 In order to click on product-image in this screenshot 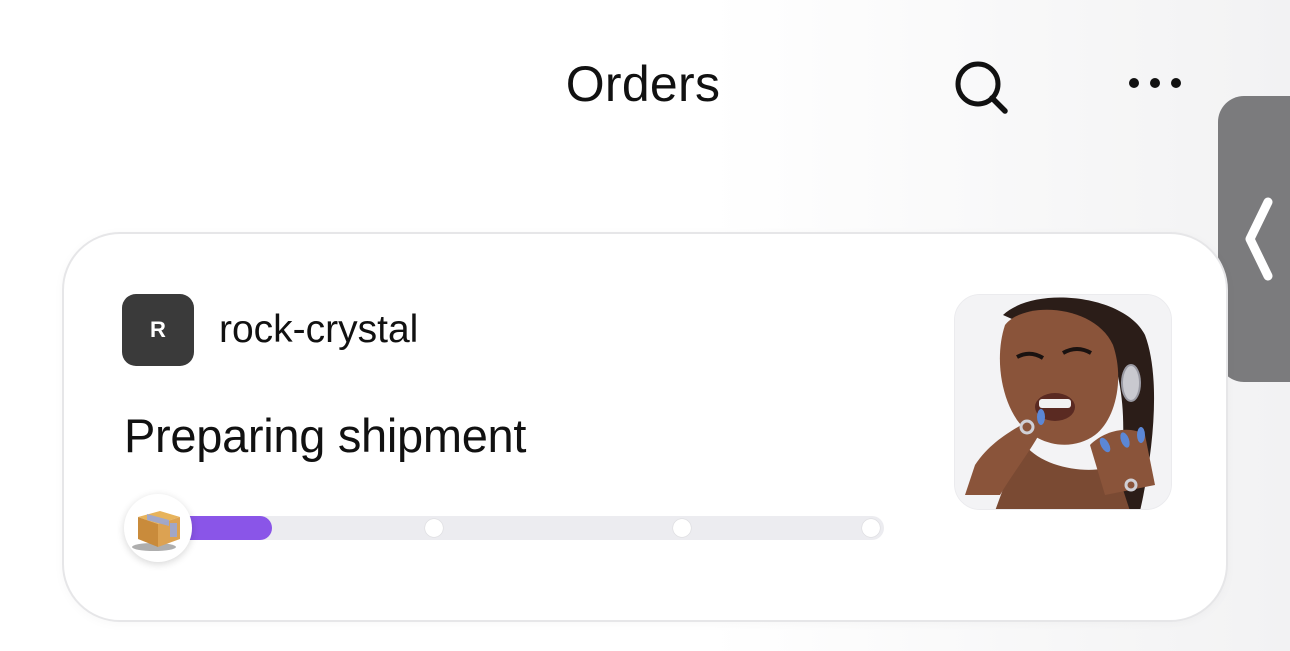, I will do `click(1063, 402)`.